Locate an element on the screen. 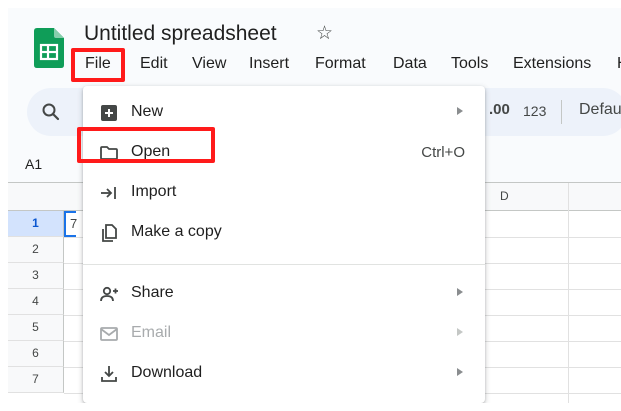 Image resolution: width=621 pixels, height=411 pixels. menu-help: H is located at coordinates (619, 64).